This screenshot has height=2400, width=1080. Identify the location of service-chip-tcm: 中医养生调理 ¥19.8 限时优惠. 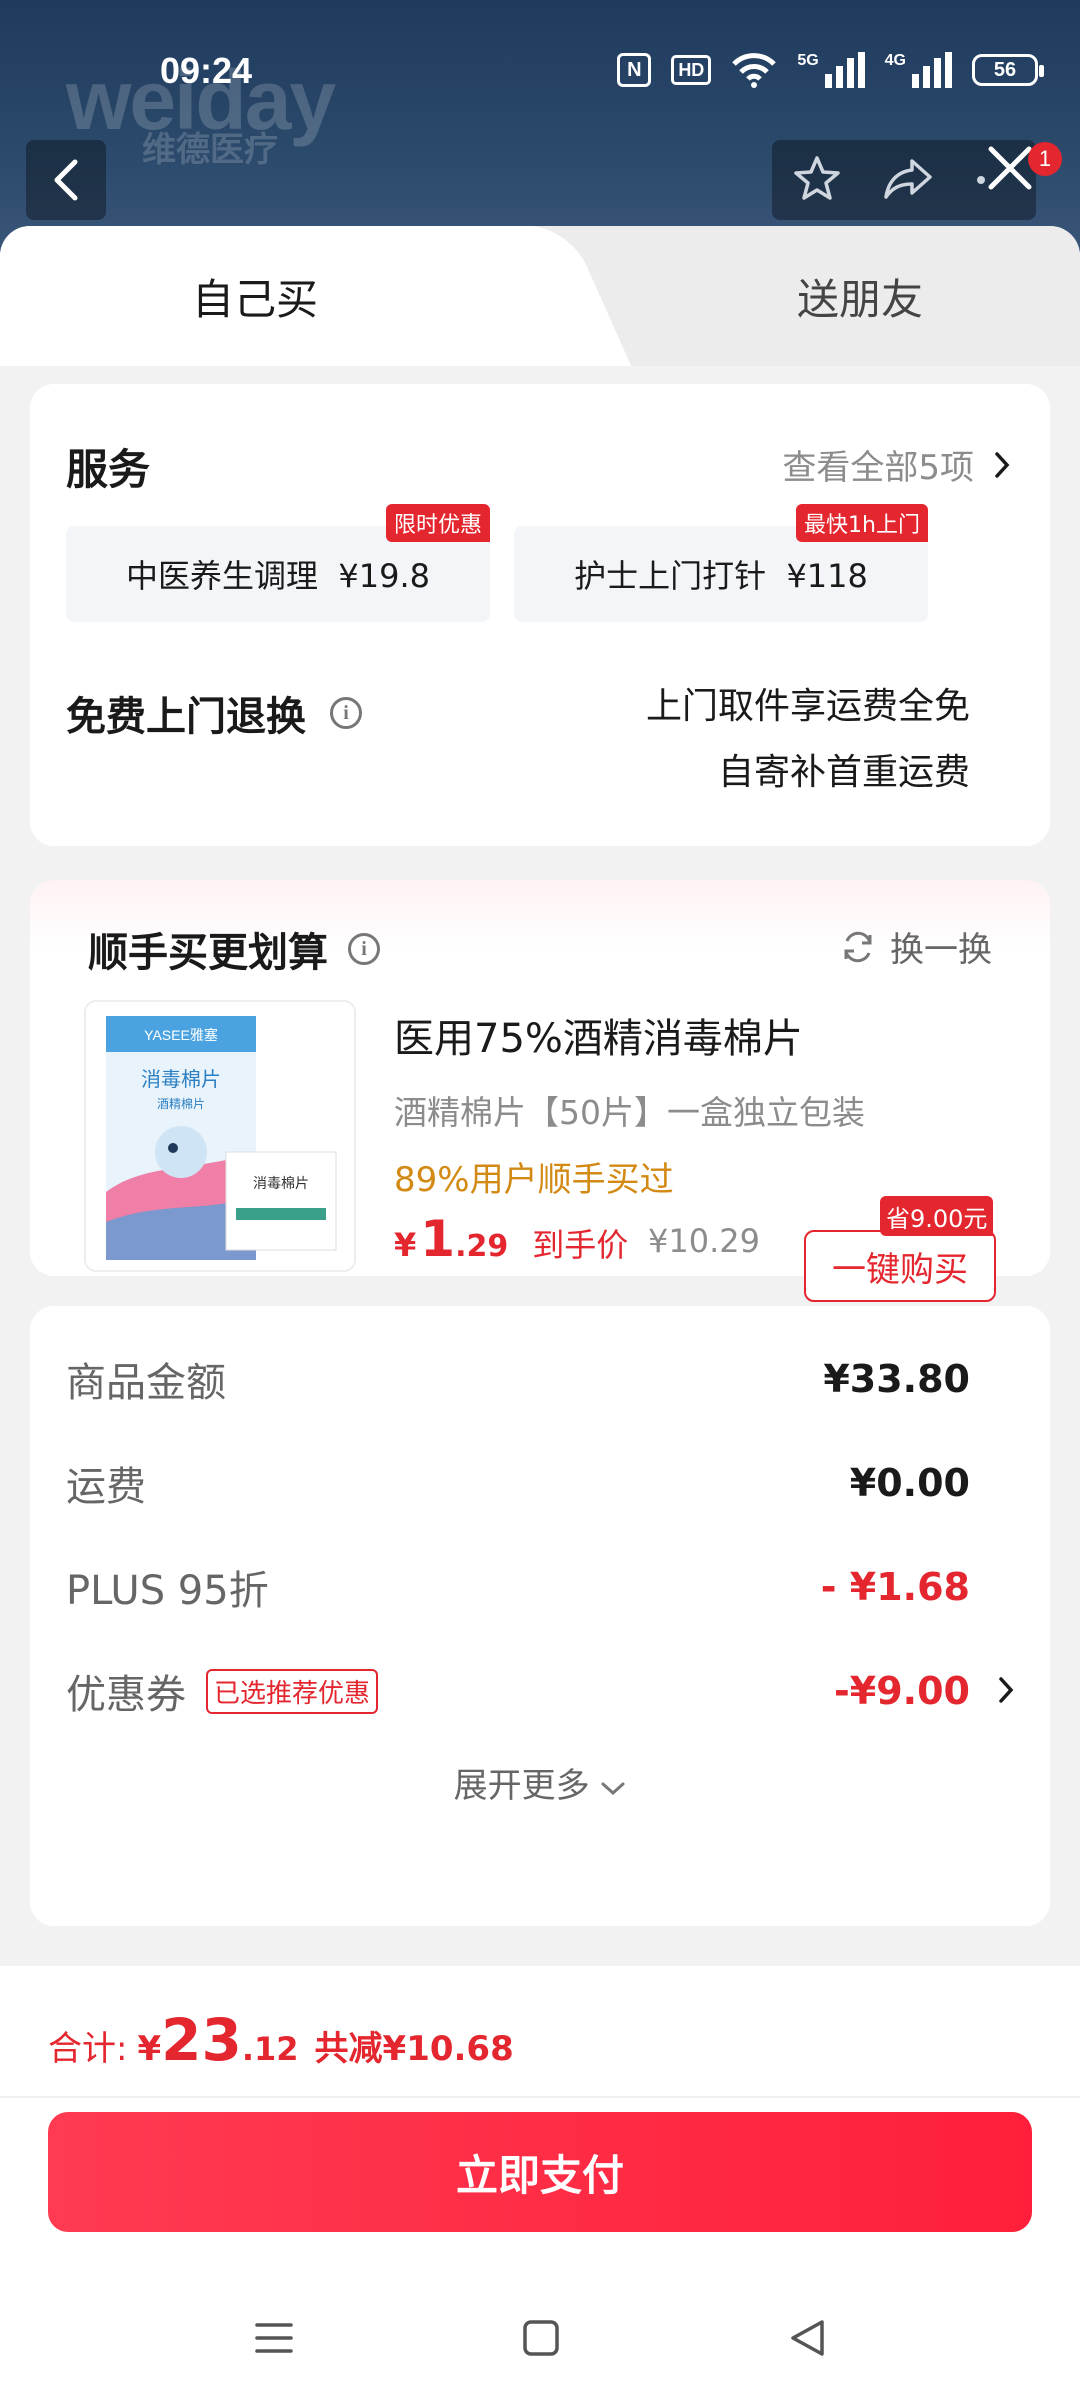
(278, 563).